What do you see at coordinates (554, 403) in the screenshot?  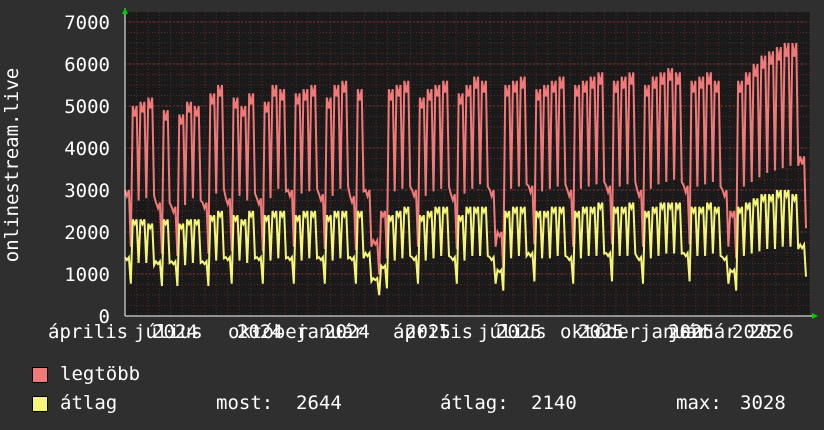 I see `stat-avg-value: 2140` at bounding box center [554, 403].